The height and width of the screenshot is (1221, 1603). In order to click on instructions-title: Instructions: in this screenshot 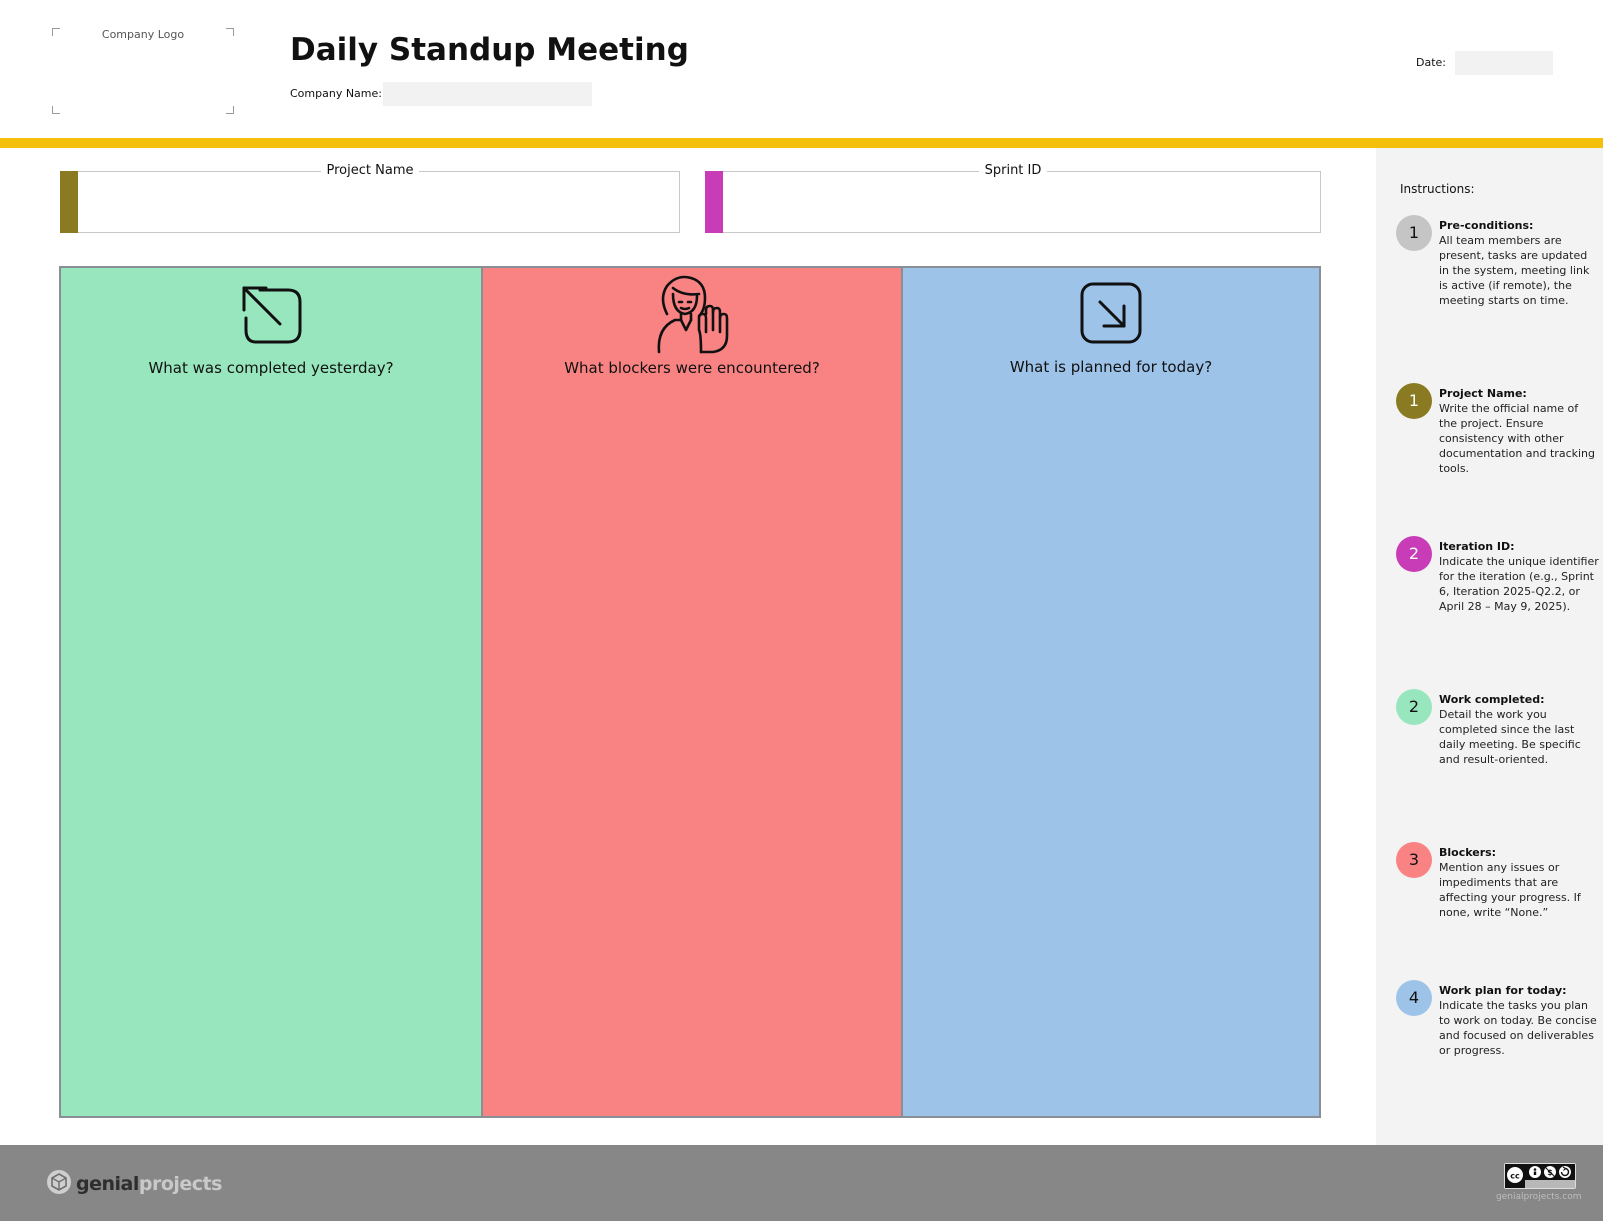, I will do `click(1437, 189)`.